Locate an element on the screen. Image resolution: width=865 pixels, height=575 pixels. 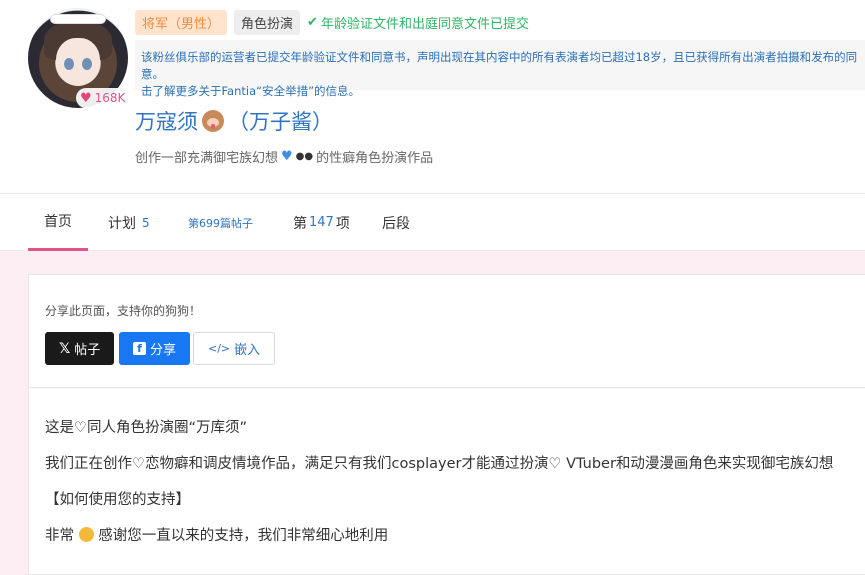
smile-emoji-icon is located at coordinates (86, 534).